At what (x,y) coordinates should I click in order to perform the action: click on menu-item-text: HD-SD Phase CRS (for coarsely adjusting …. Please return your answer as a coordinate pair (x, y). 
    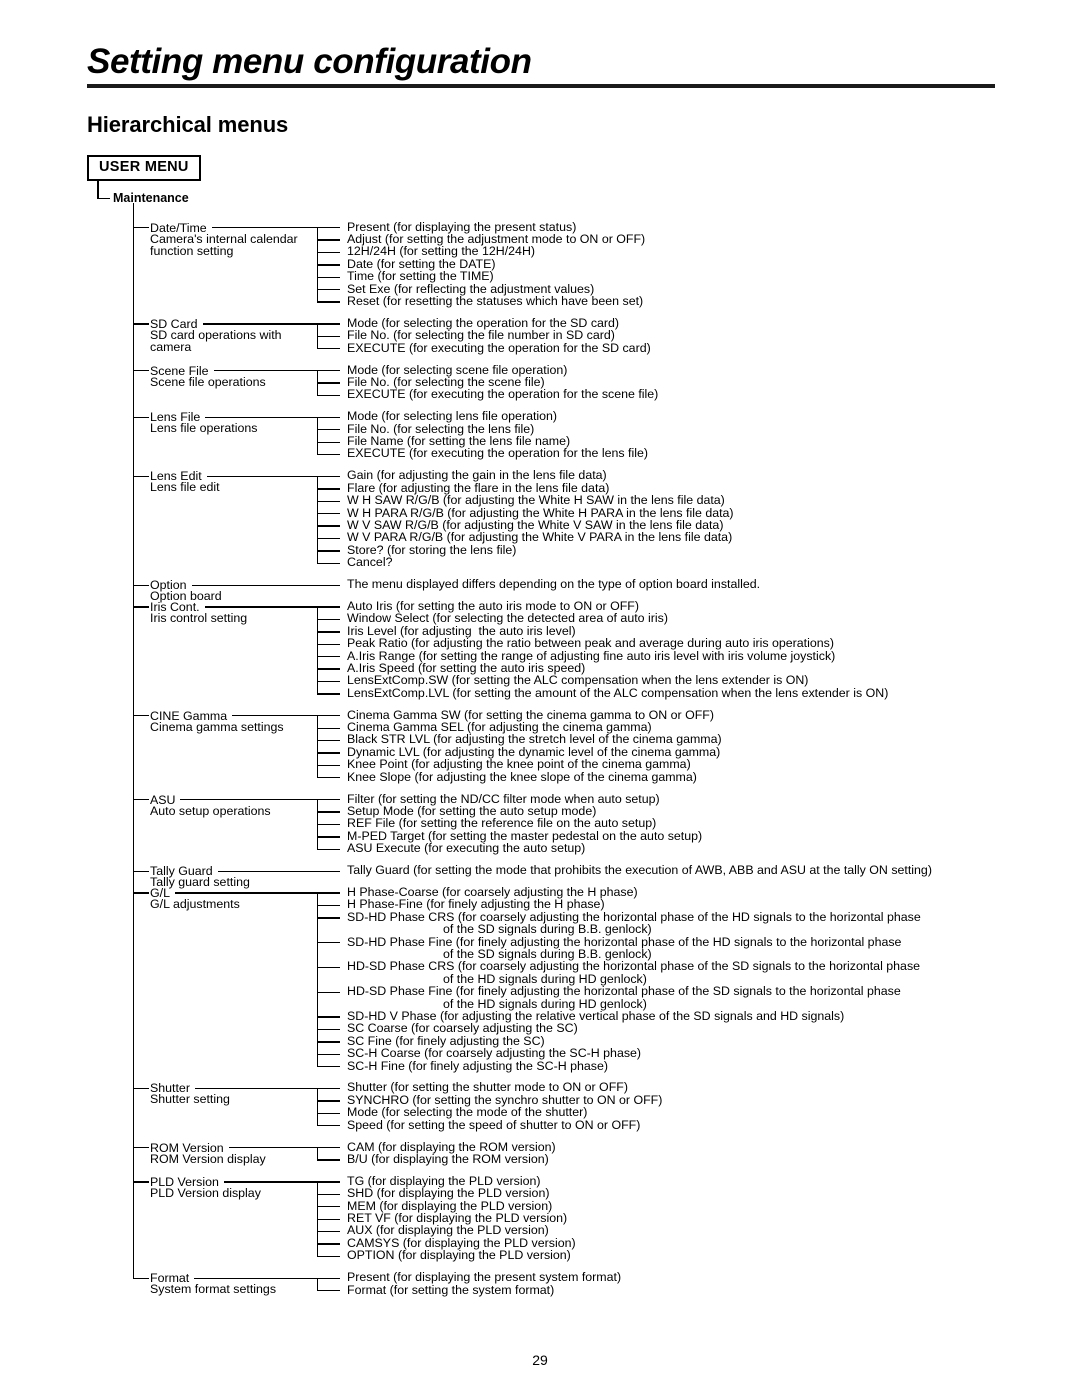
    Looking at the image, I should click on (633, 972).